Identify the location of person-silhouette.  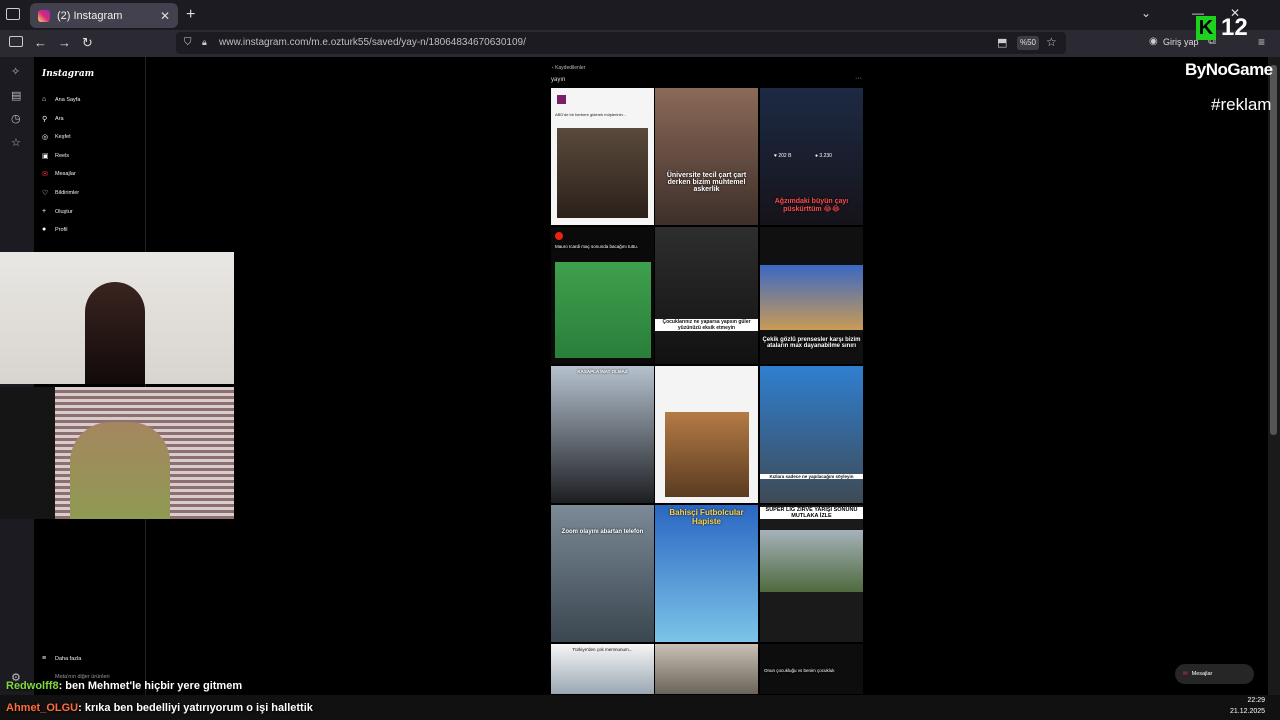
(120, 470).